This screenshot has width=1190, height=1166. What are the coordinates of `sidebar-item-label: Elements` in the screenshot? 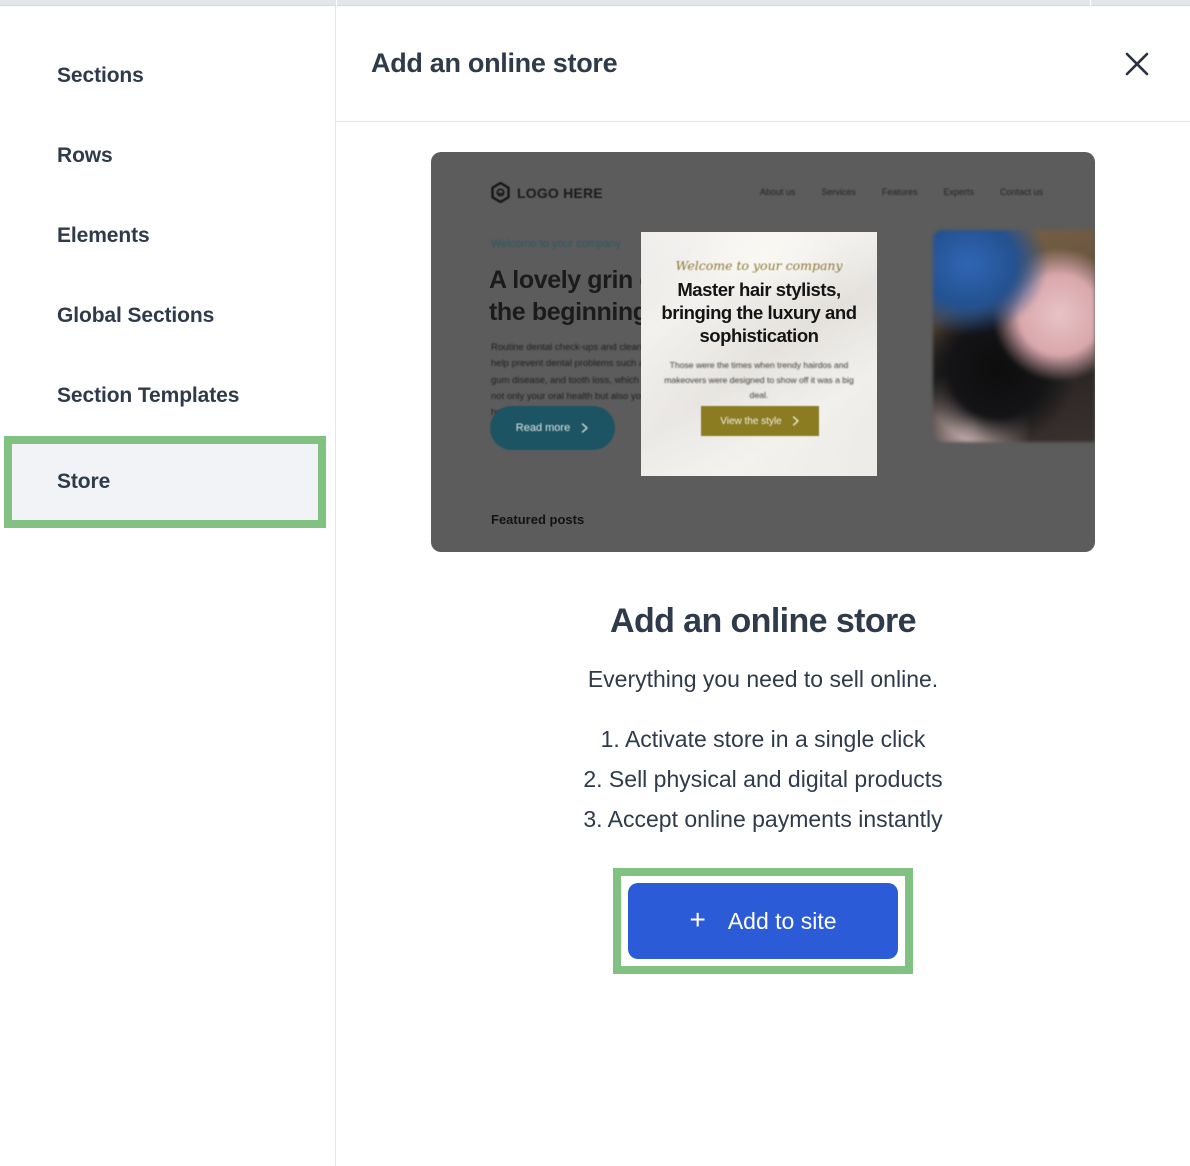 It's located at (103, 235).